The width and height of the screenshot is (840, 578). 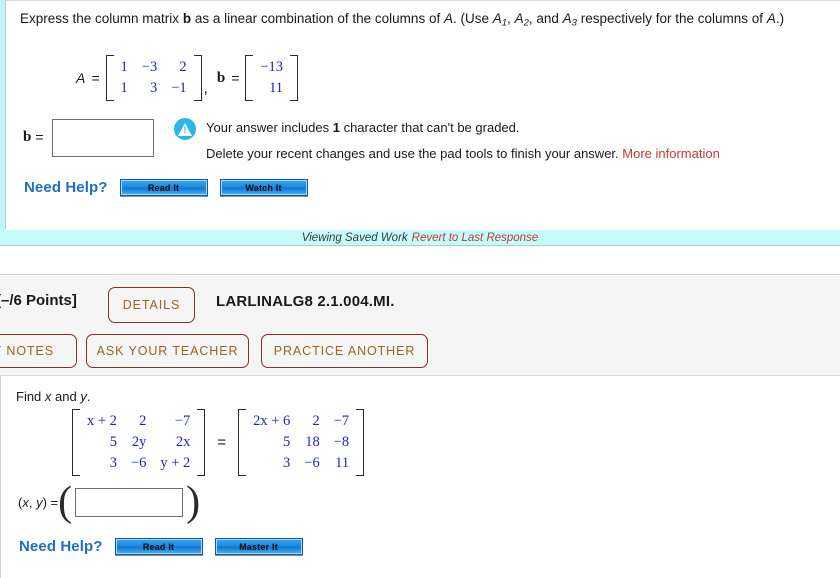 What do you see at coordinates (65, 502) in the screenshot?
I see `answer-paren-open: (` at bounding box center [65, 502].